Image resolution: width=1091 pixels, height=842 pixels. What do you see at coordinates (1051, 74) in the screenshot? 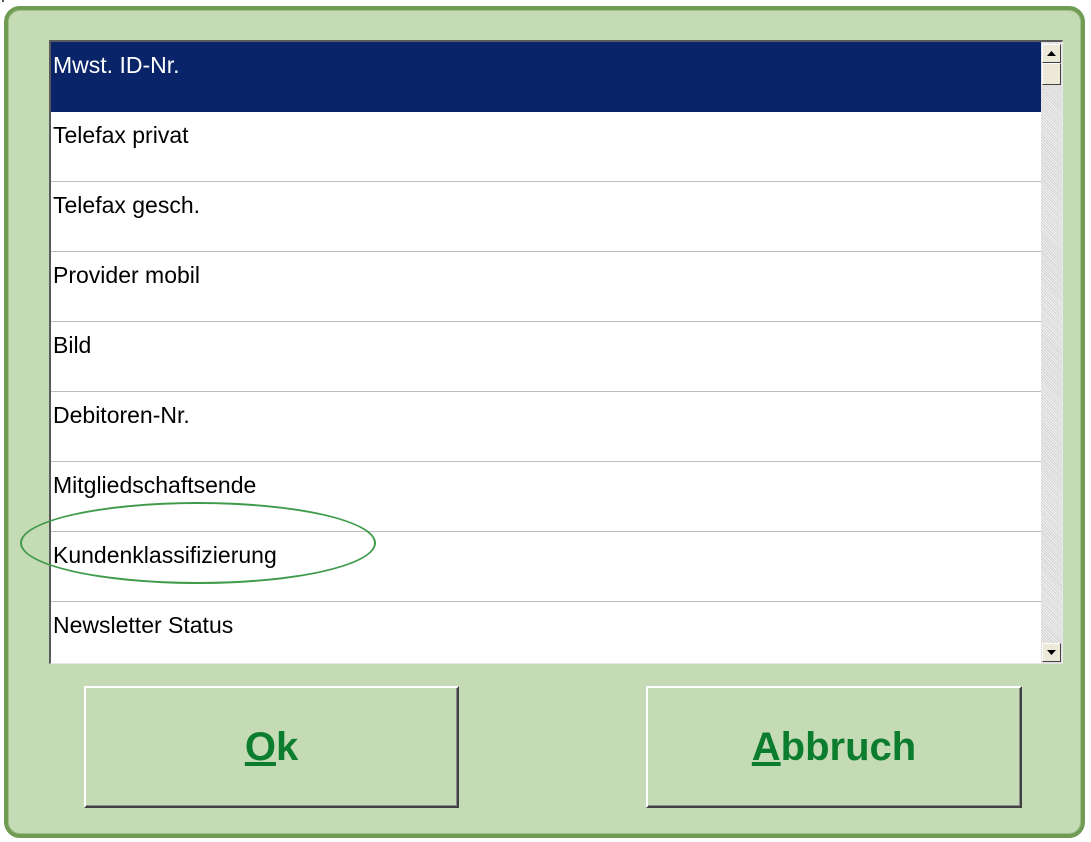
I see `scrollbar-thumb` at bounding box center [1051, 74].